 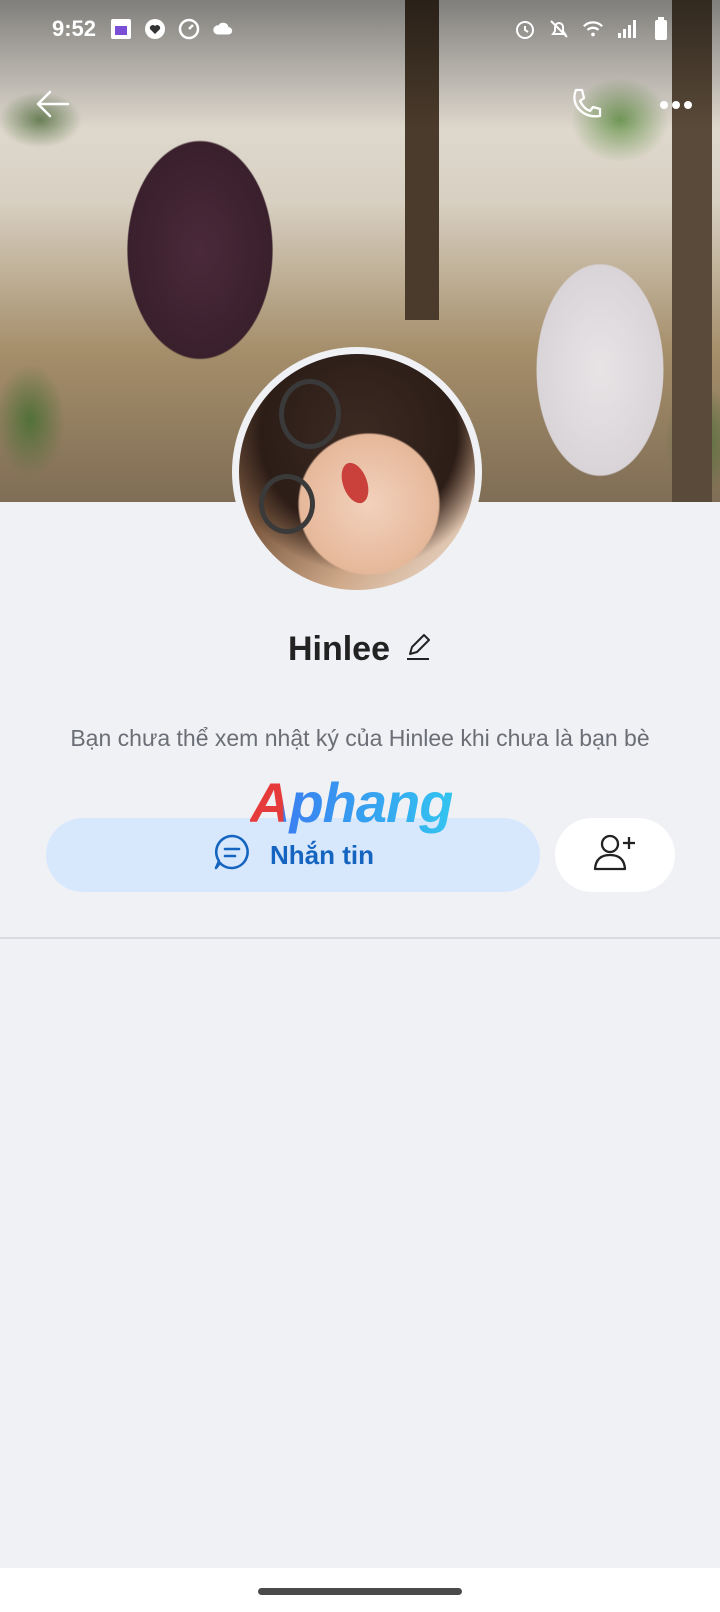 I want to click on signal-icon, so click(x=627, y=29).